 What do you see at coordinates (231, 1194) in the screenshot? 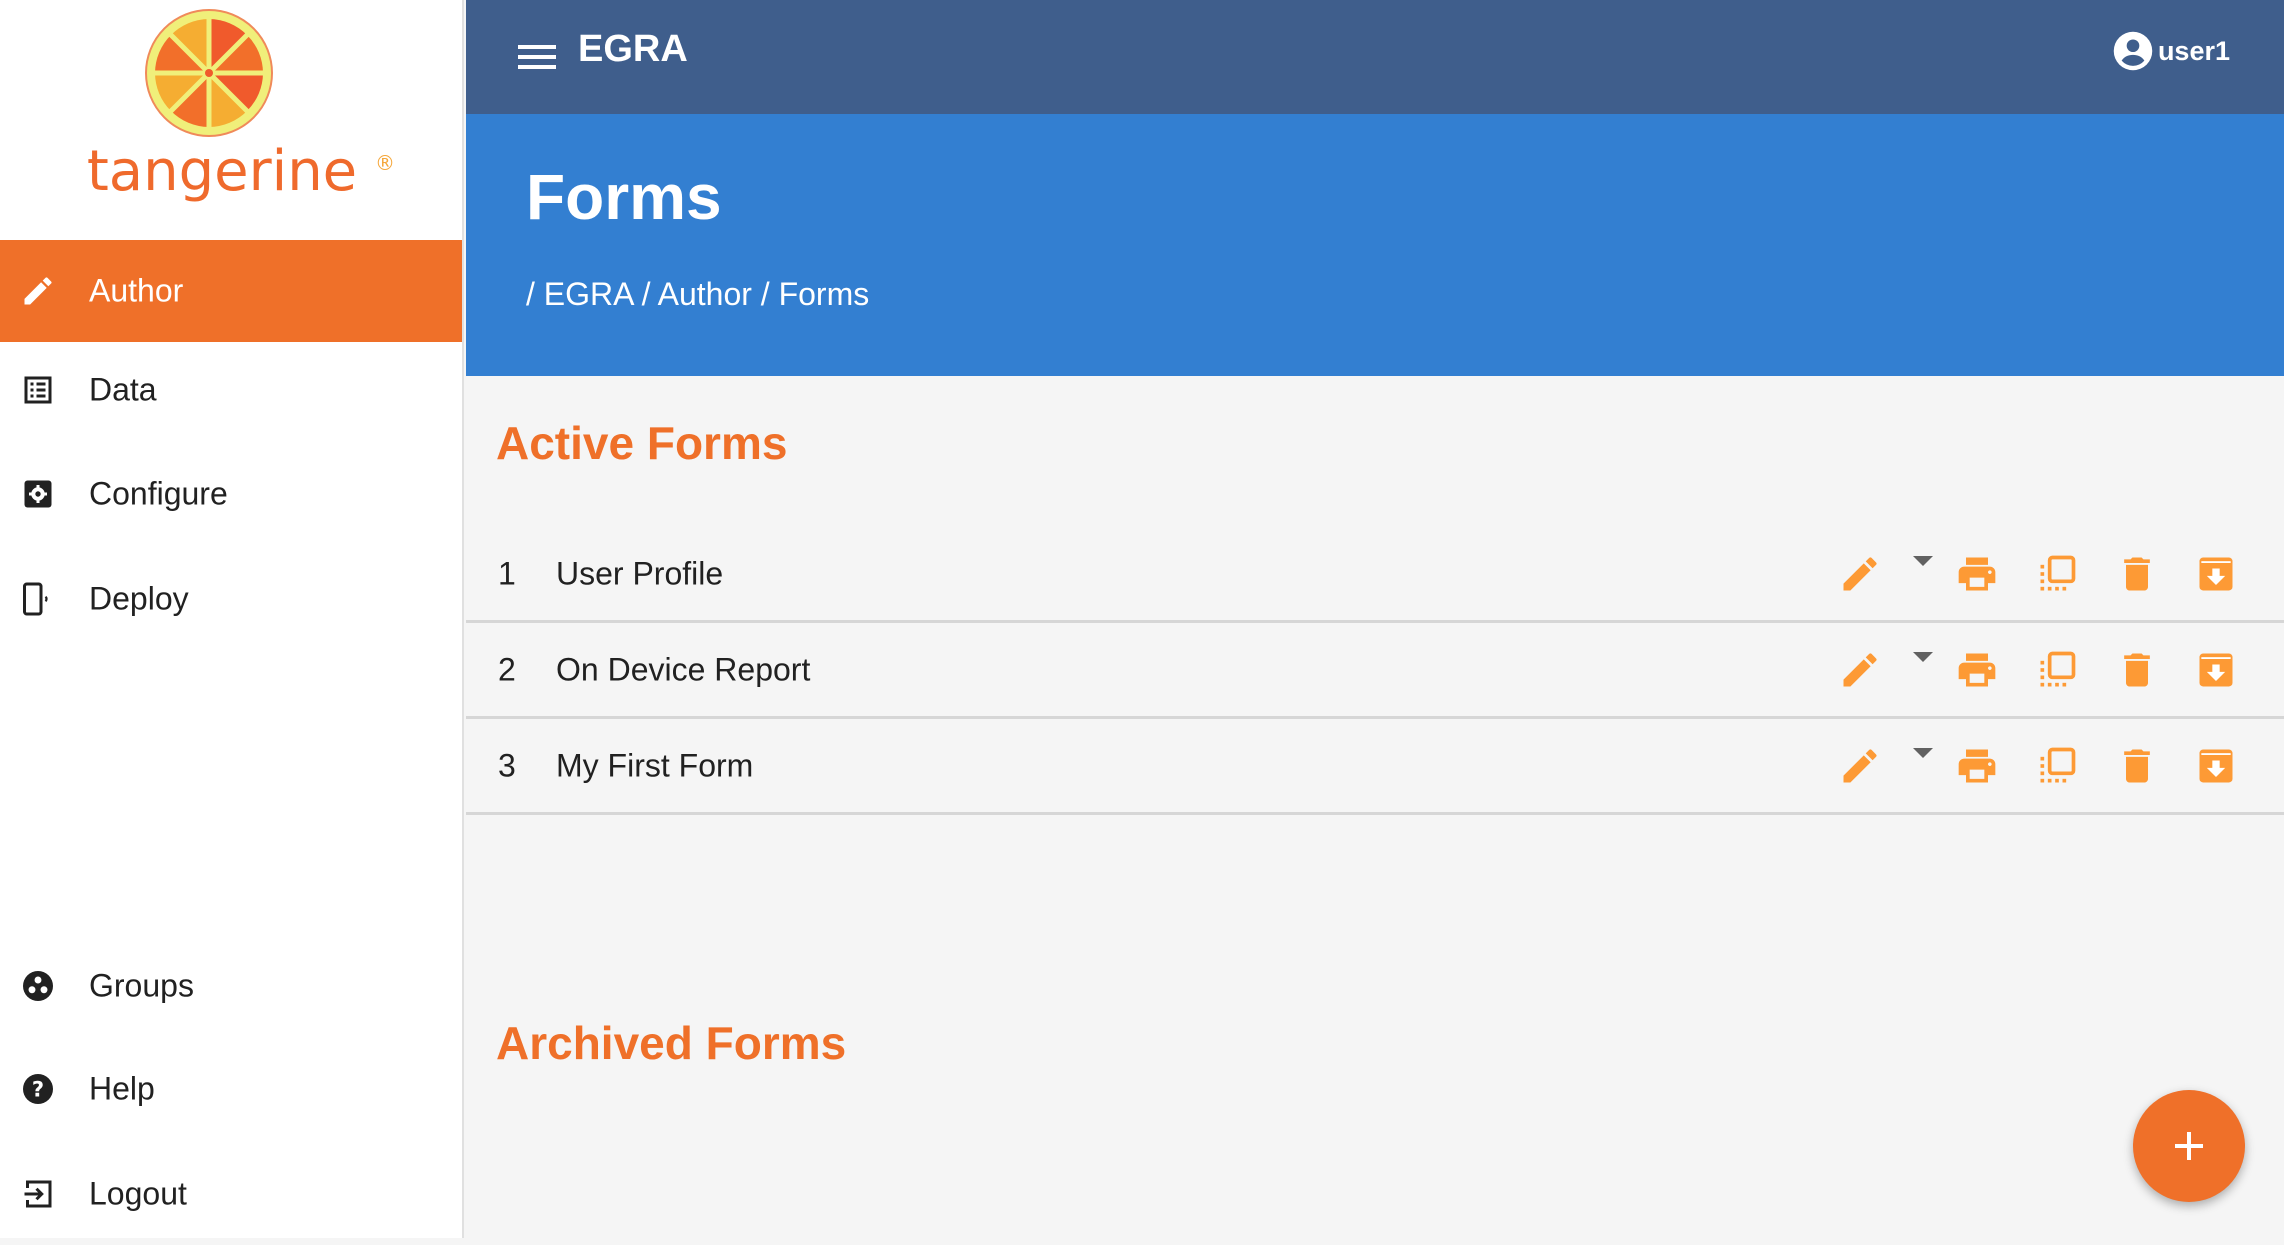
I see `sidebar-item-logout: Logout` at bounding box center [231, 1194].